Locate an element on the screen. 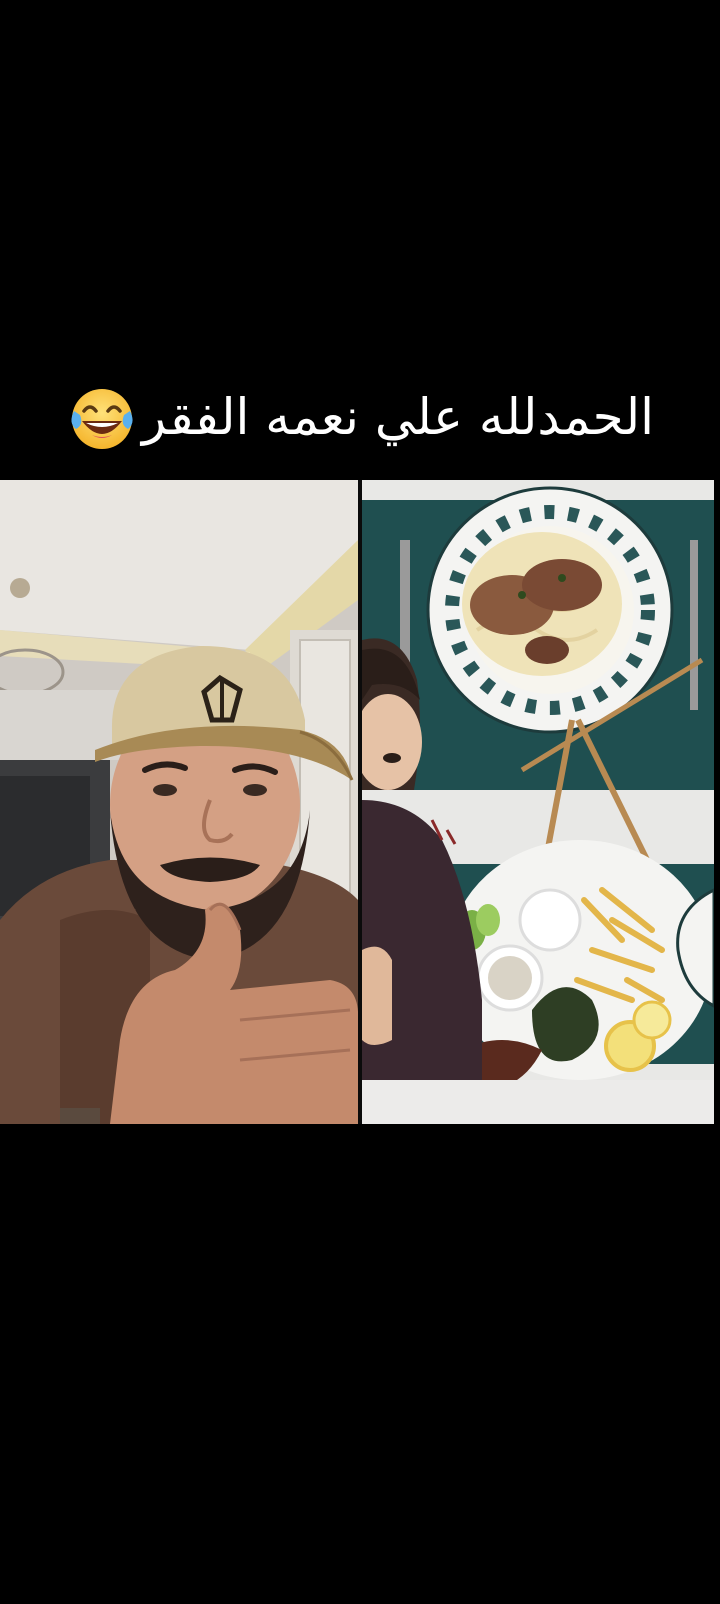 This screenshot has height=1604, width=720. laughing-tears-emoji-icon is located at coordinates (102, 417).